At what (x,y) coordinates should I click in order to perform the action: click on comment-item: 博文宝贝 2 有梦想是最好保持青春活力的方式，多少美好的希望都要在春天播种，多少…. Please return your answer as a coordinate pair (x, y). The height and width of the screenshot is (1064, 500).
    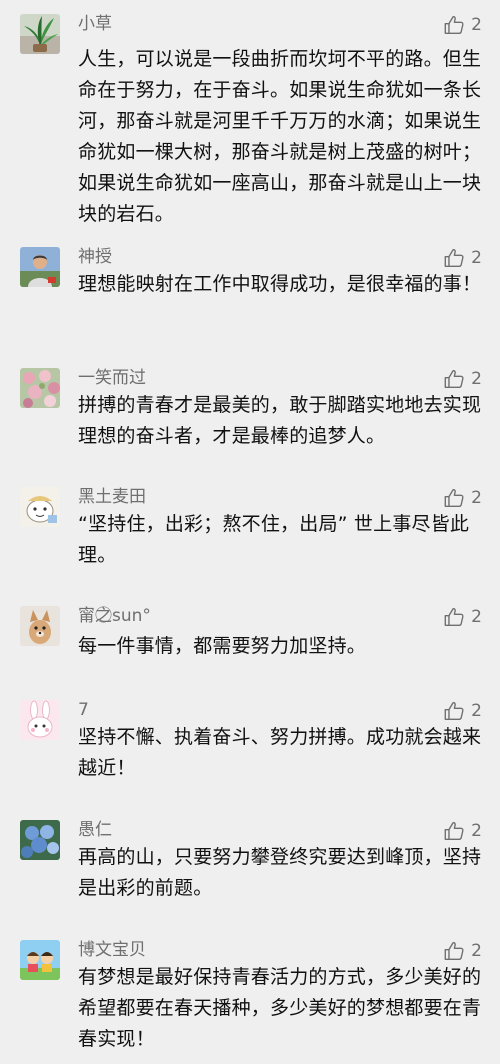
    Looking at the image, I should click on (250, 1000).